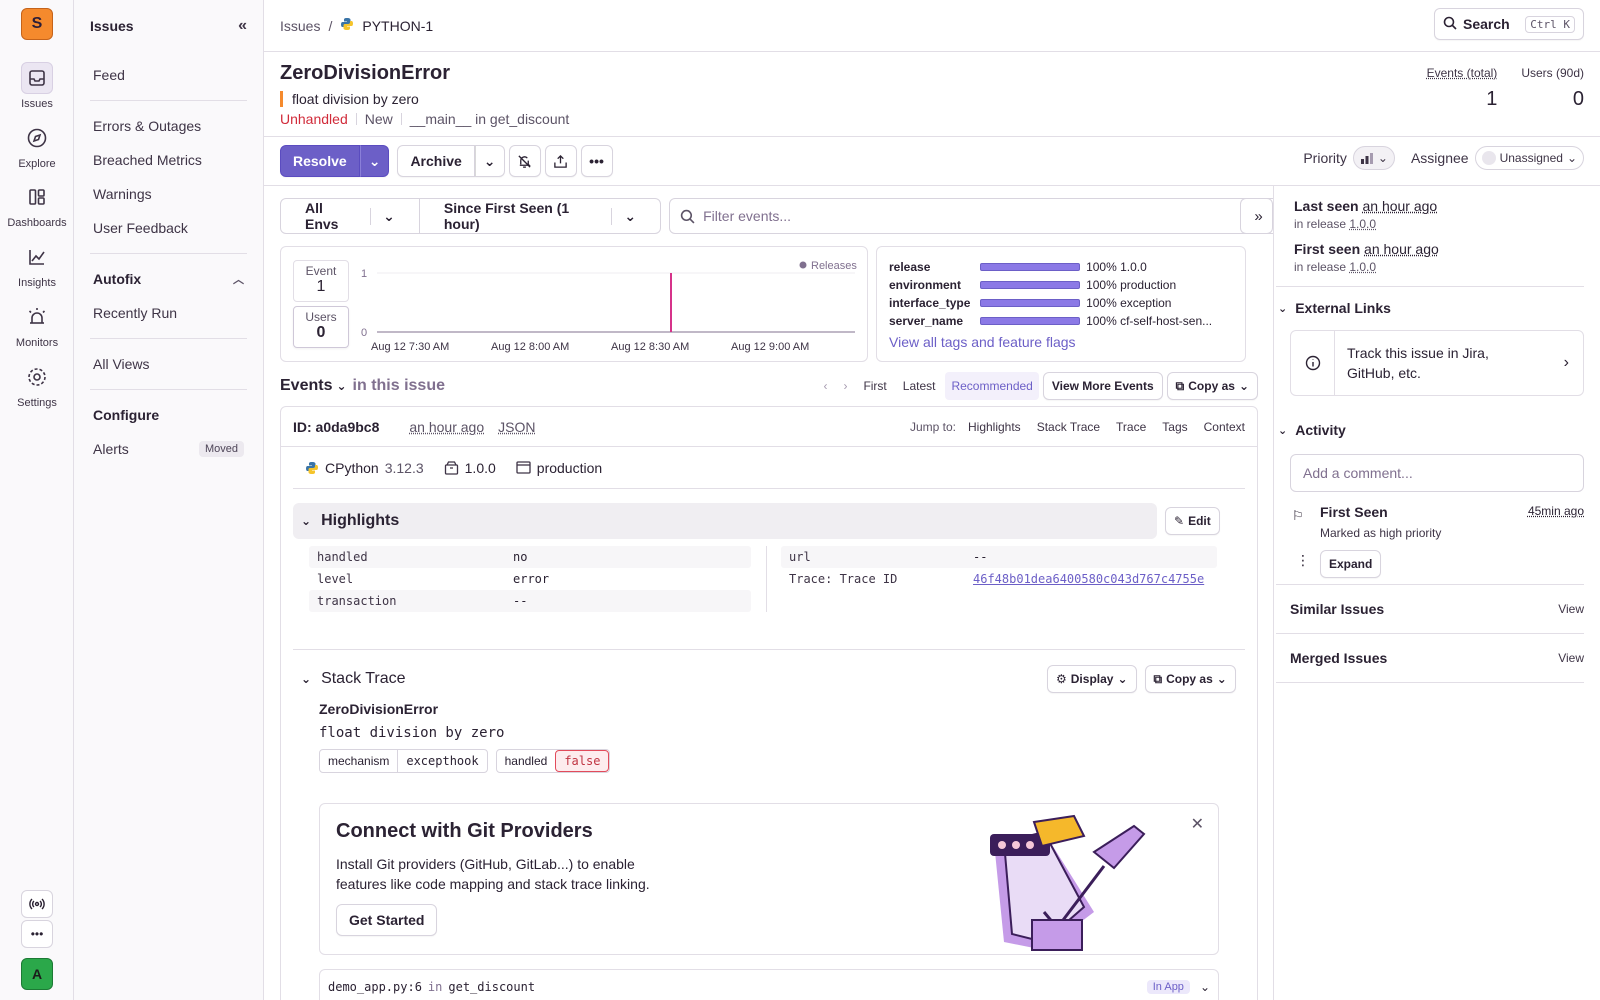 The image size is (1600, 1000). I want to click on stack-frame: demo_app.py:6 in get_discount In App ⌄, so click(769, 984).